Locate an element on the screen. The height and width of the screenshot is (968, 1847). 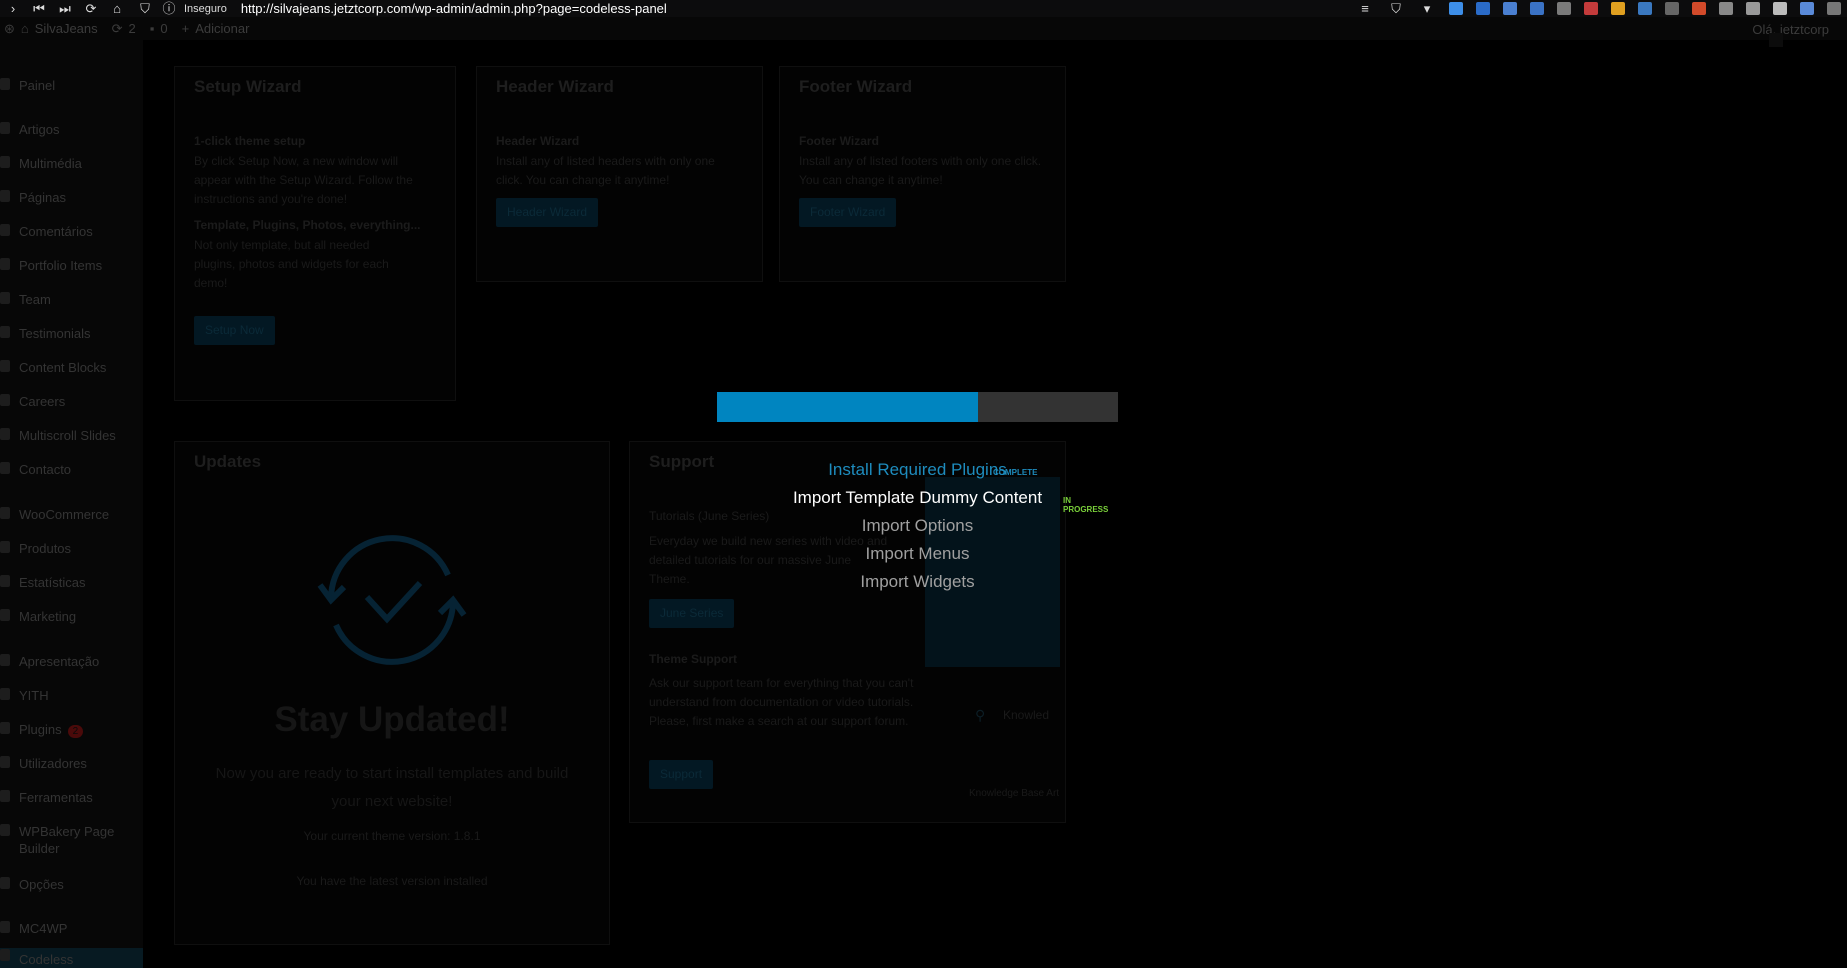
mail-icon is located at coordinates (5, 468).